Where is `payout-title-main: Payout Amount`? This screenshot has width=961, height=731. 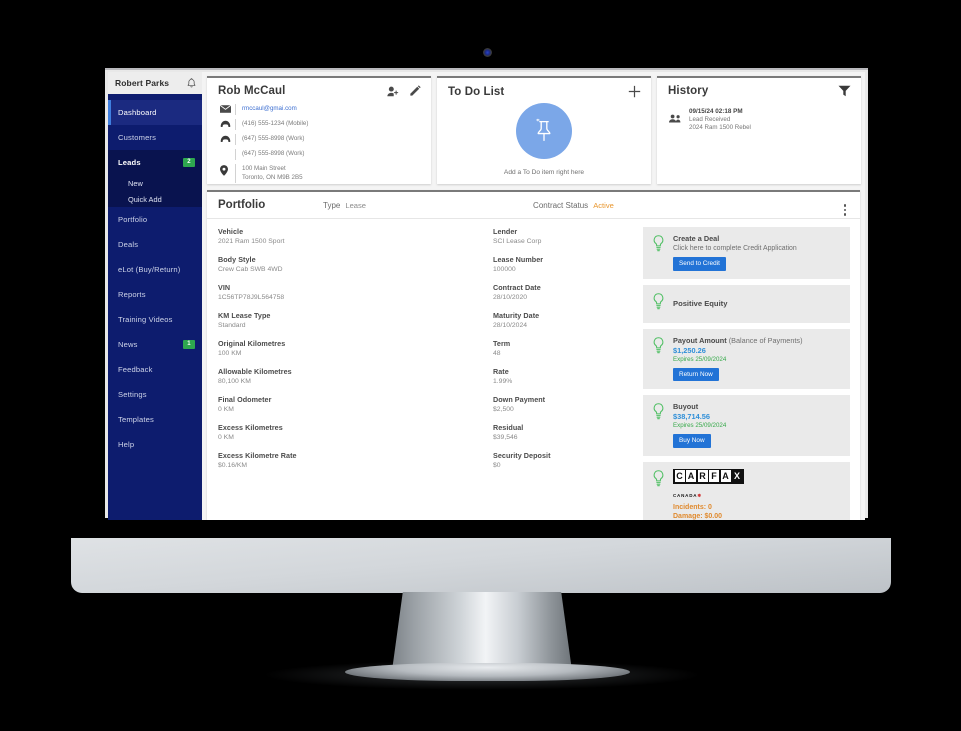 payout-title-main: Payout Amount is located at coordinates (700, 340).